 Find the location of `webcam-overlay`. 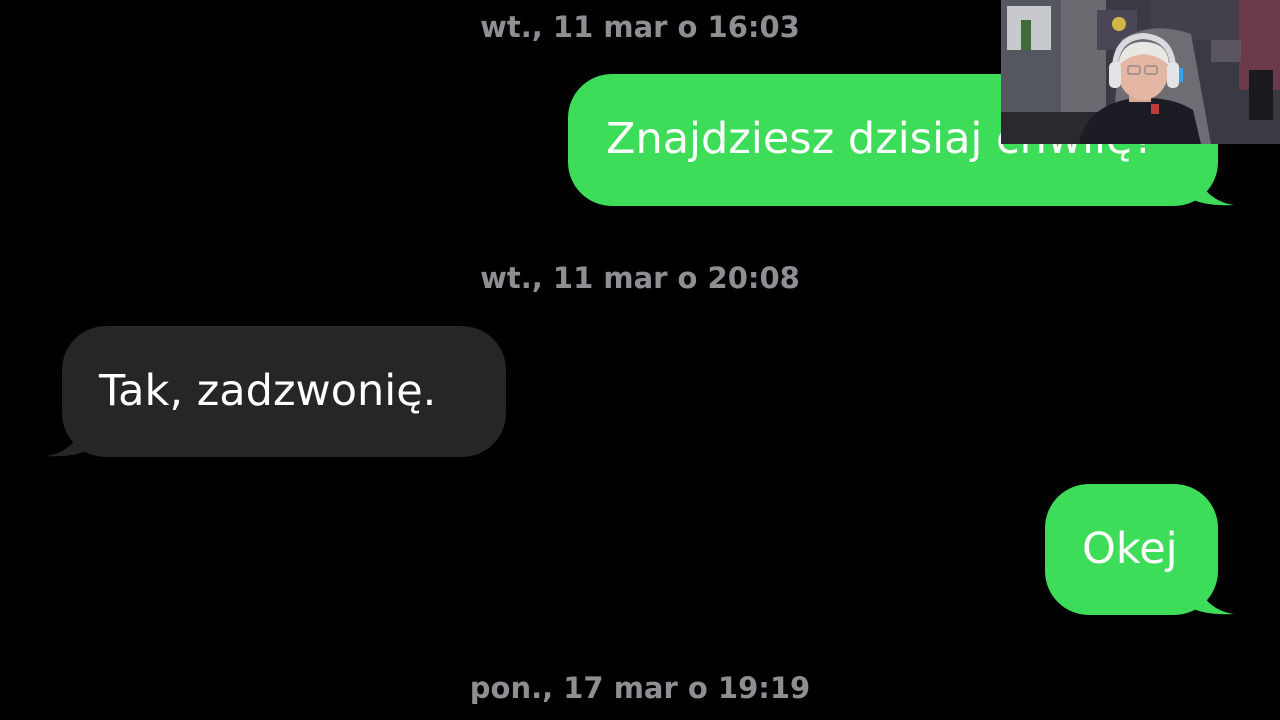

webcam-overlay is located at coordinates (1140, 72).